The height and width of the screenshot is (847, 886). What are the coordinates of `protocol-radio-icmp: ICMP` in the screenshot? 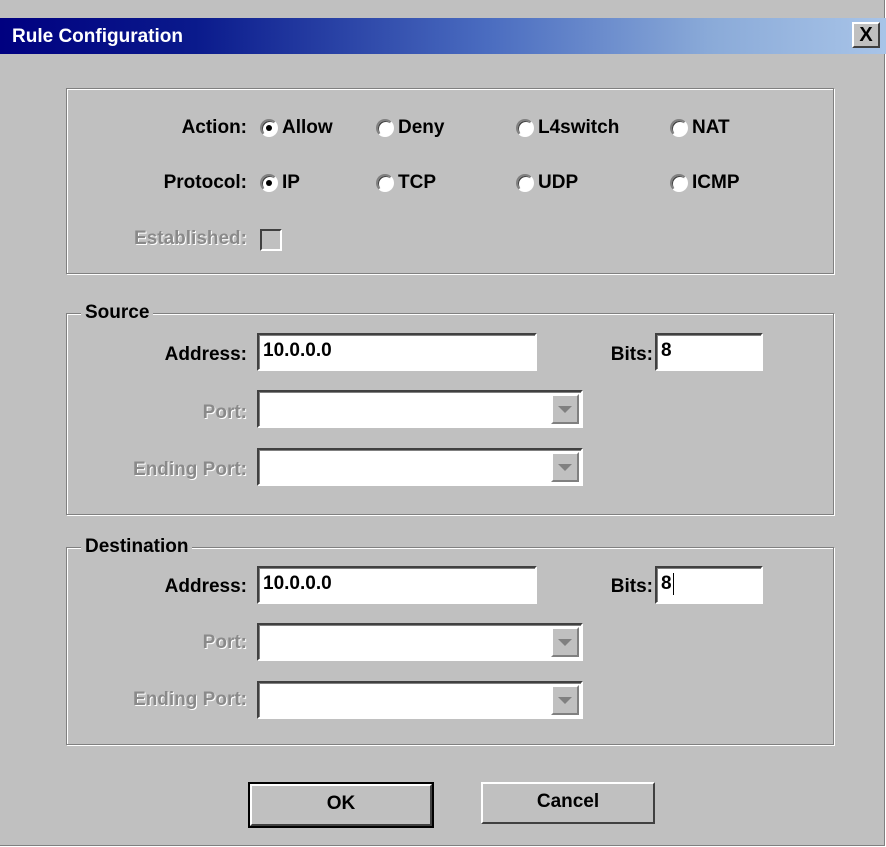 It's located at (705, 183).